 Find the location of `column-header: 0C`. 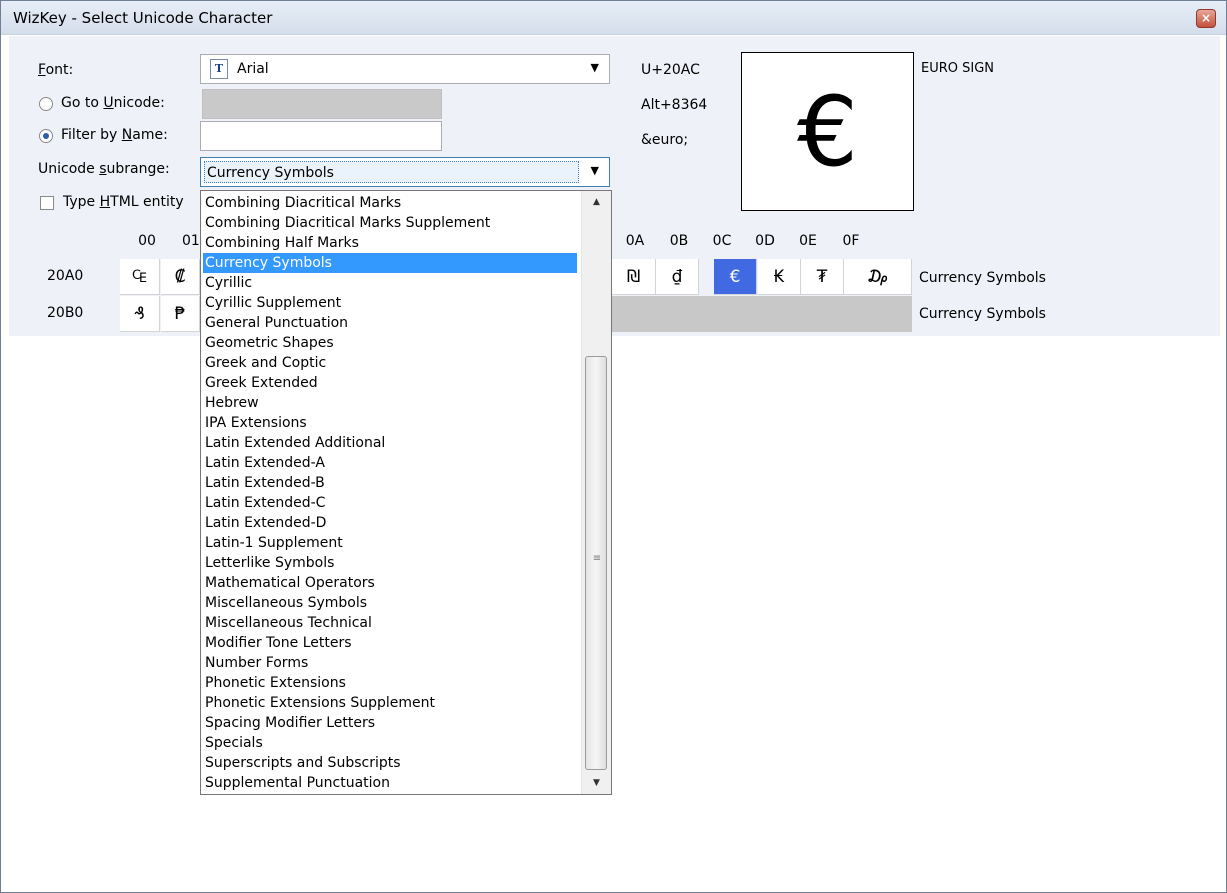

column-header: 0C is located at coordinates (722, 241).